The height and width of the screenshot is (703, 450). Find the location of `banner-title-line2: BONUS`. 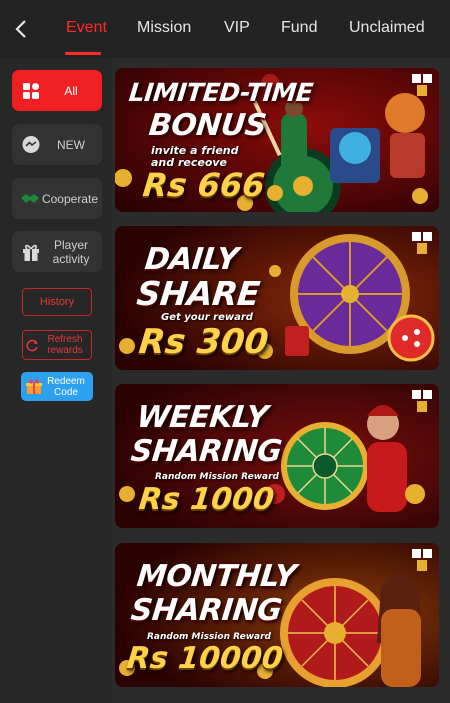

banner-title-line2: BONUS is located at coordinates (207, 125).